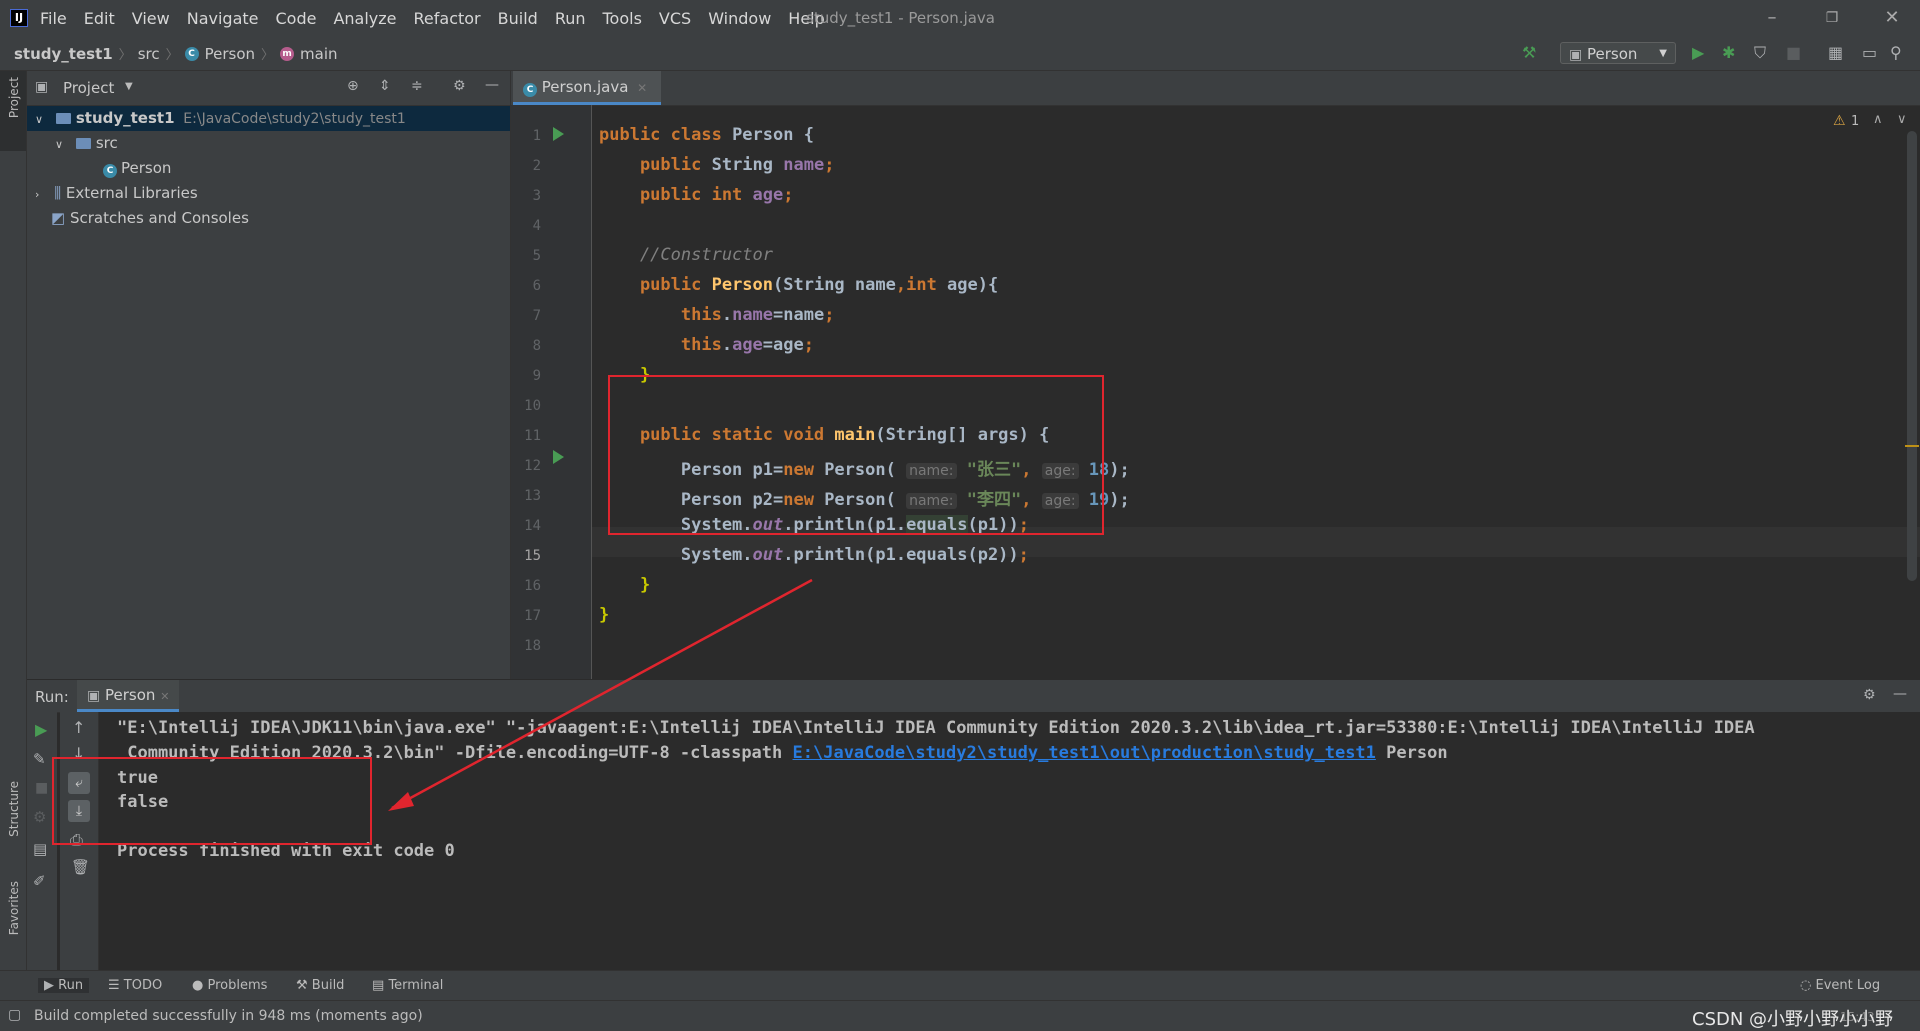 This screenshot has width=1920, height=1031. I want to click on presentation-icon: ▭, so click(1869, 53).